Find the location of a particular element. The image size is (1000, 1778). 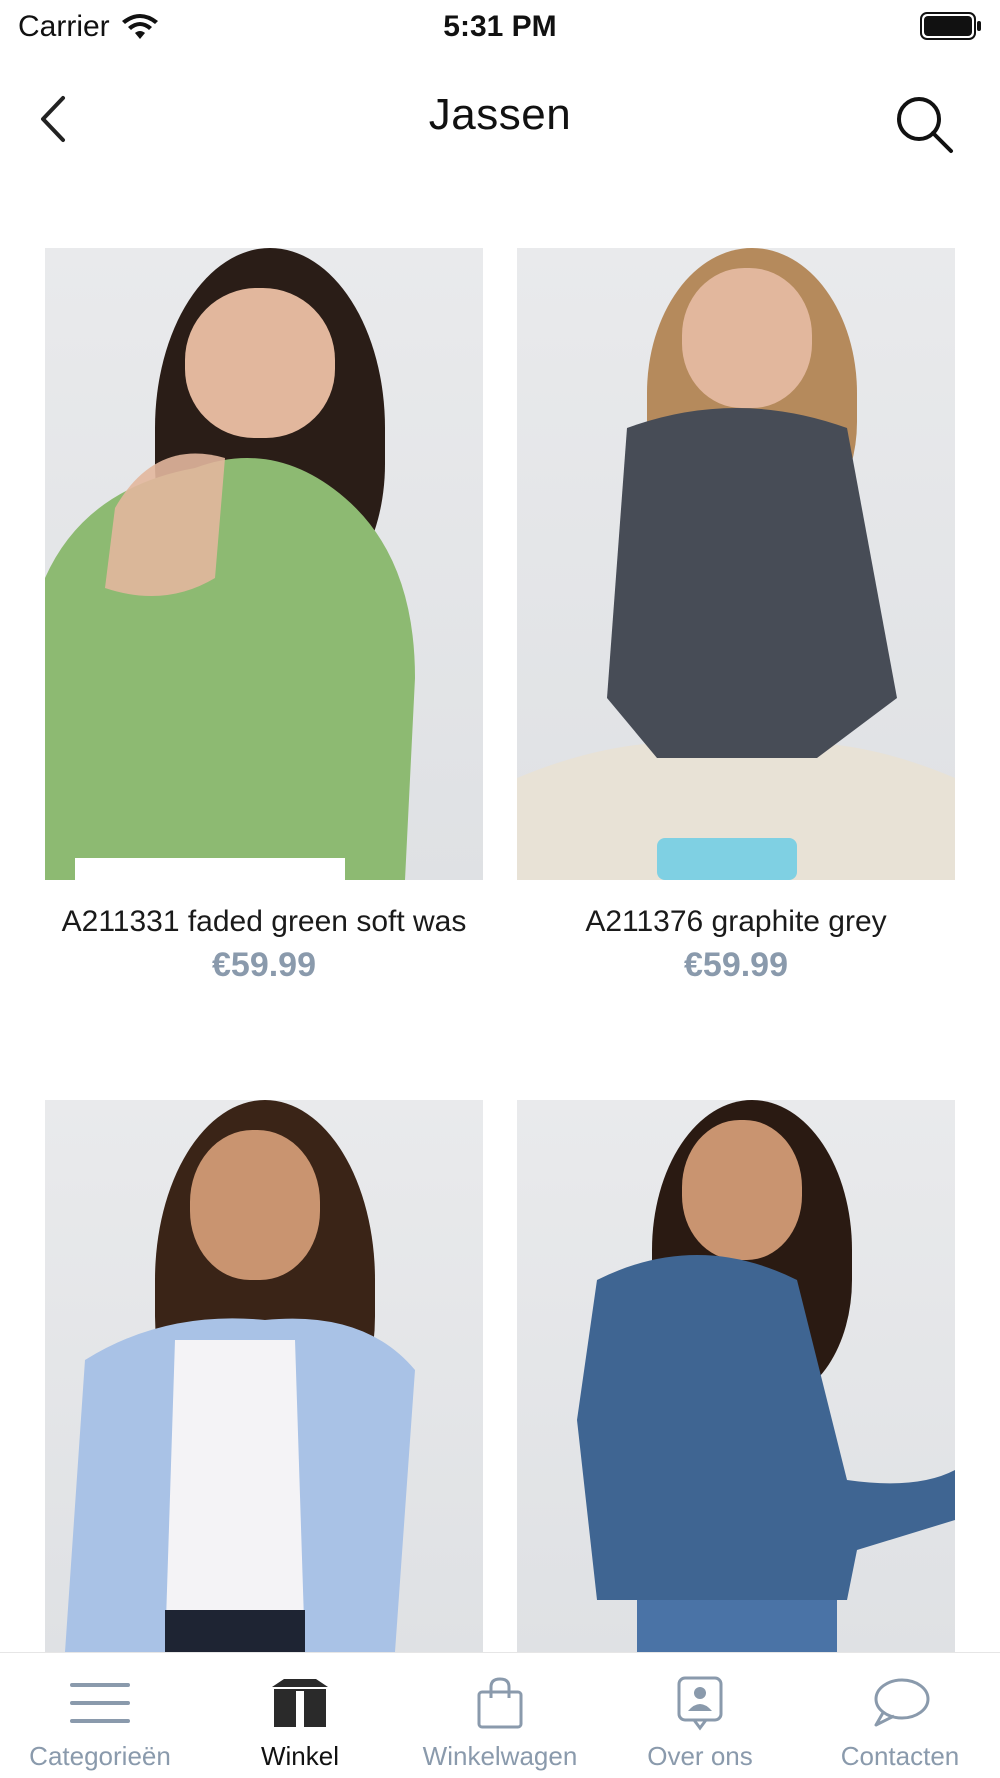

contact-card-icon is located at coordinates (700, 1703).